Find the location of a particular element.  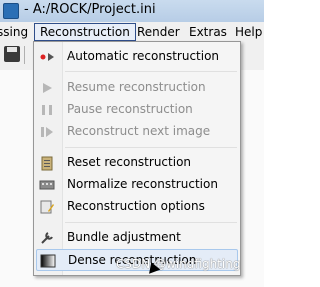

watermark: CSDN @windfighting is located at coordinates (178, 264).